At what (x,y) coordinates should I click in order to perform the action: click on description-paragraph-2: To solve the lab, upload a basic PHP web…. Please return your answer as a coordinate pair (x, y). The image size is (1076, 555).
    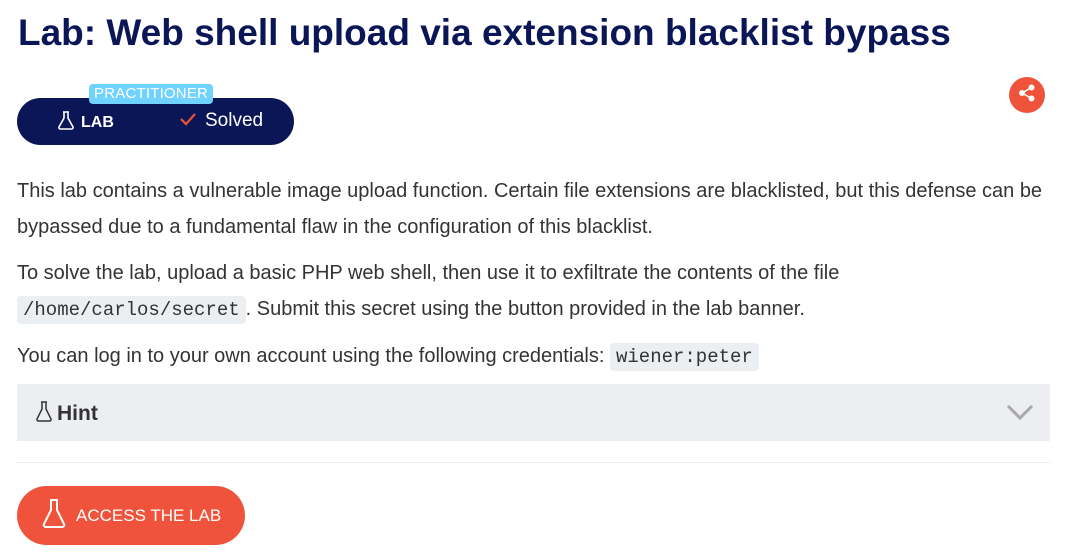
    Looking at the image, I should click on (537, 291).